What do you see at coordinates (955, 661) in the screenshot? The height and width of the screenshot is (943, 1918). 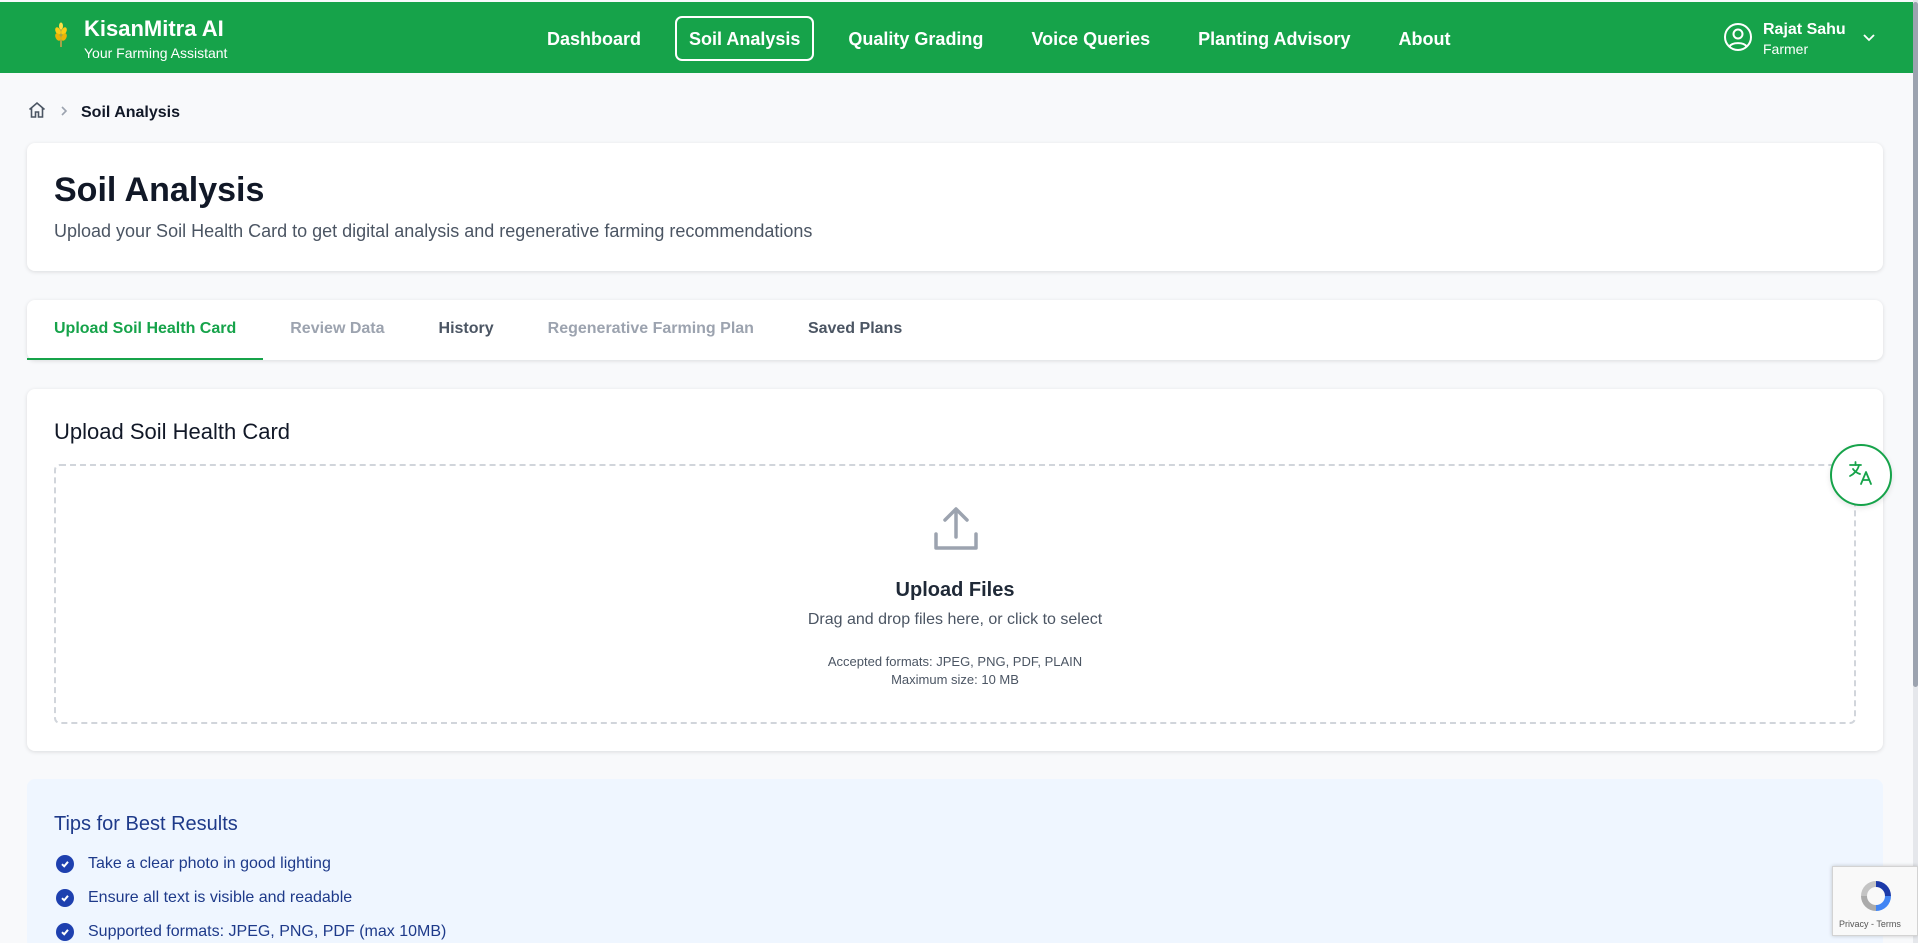 I see `accepted-formats: Accepted formats: JPEG, PNG, PDF, PLAIN` at bounding box center [955, 661].